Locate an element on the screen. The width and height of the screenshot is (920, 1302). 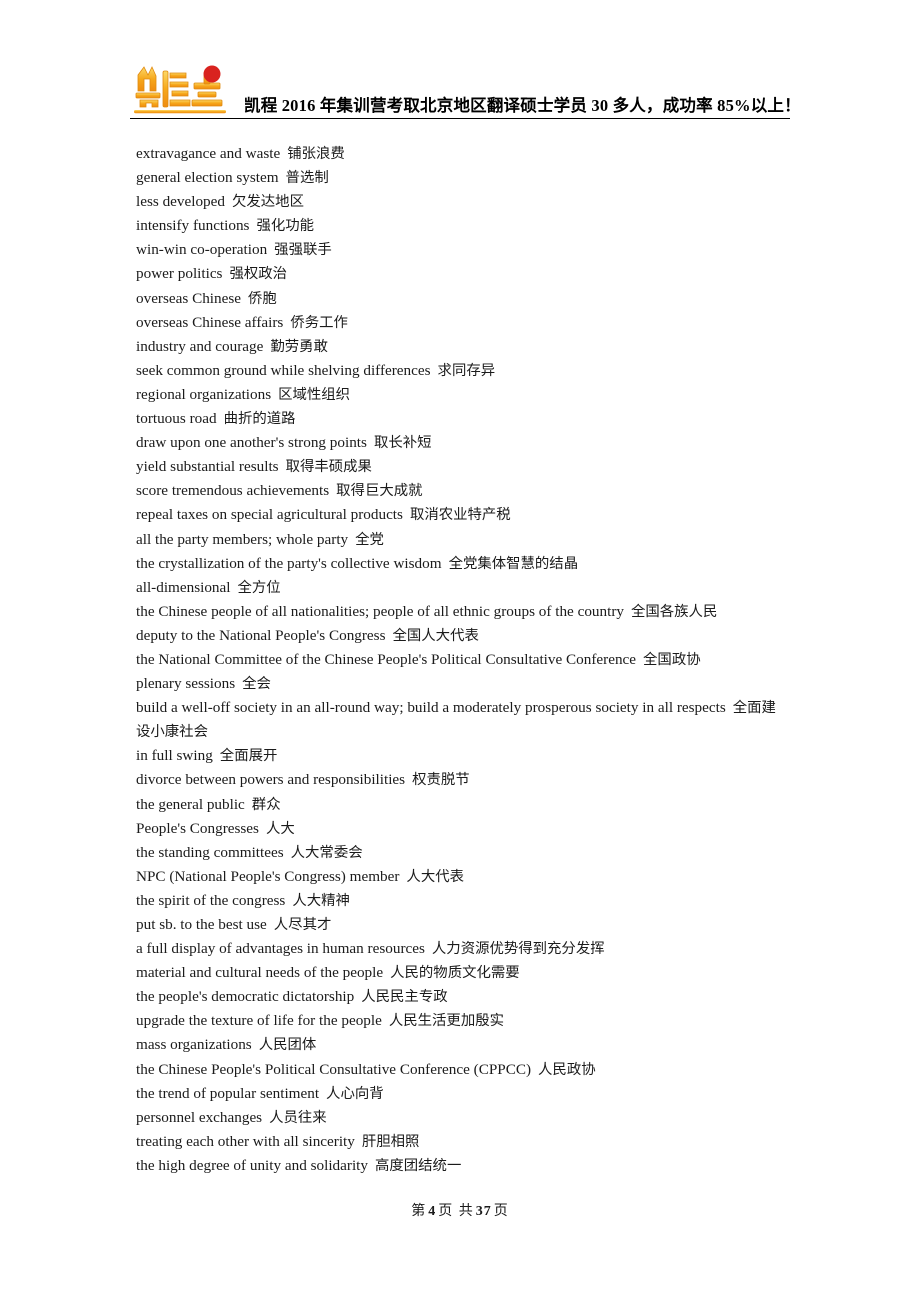
entry-chinese: 强化功能 is located at coordinates (285, 226).